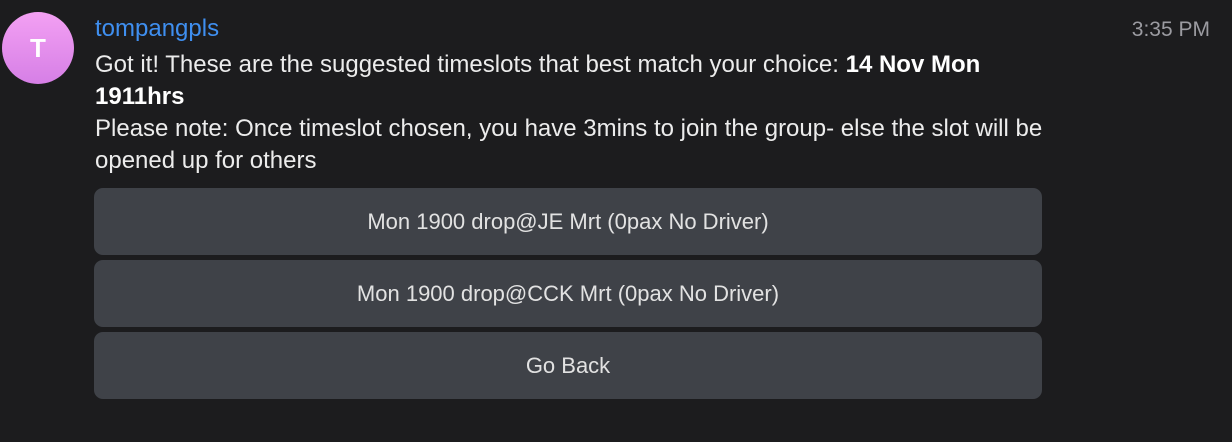 Image resolution: width=1232 pixels, height=442 pixels. Describe the element at coordinates (568, 221) in the screenshot. I see `timeslot-button-je-mrt: Mon 1900 drop@JE Mrt (0pax No Driver)` at that location.